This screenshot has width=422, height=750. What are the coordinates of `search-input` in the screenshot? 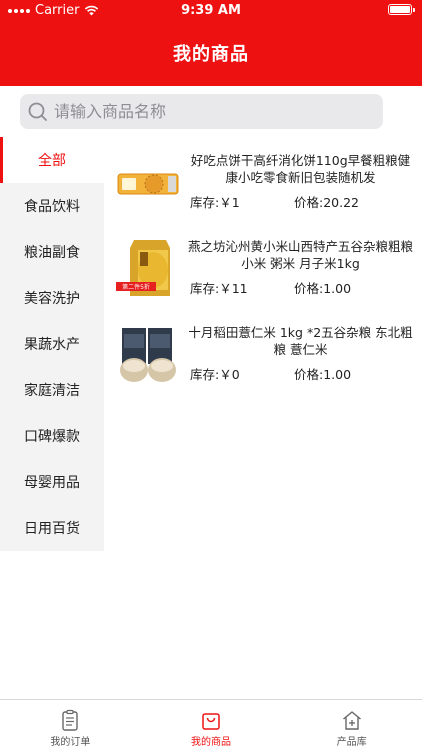 It's located at (204, 111).